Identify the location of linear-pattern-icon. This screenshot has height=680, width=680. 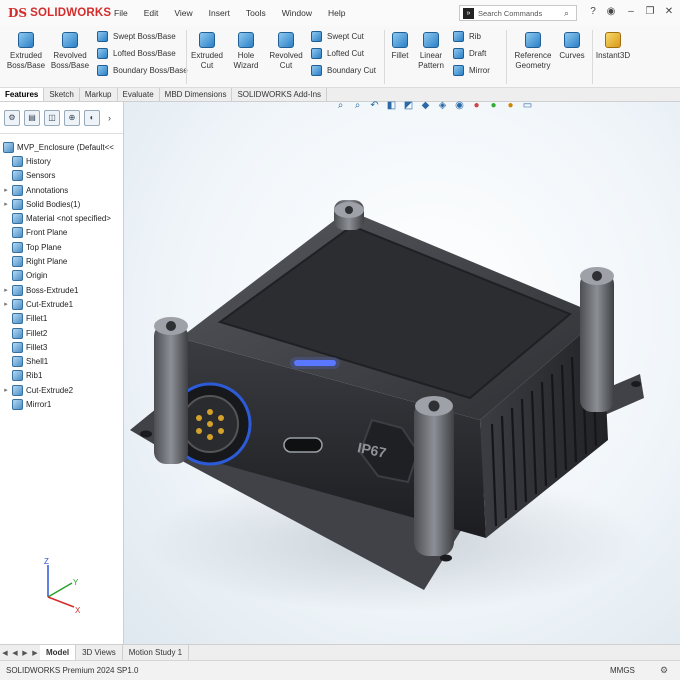
(431, 40).